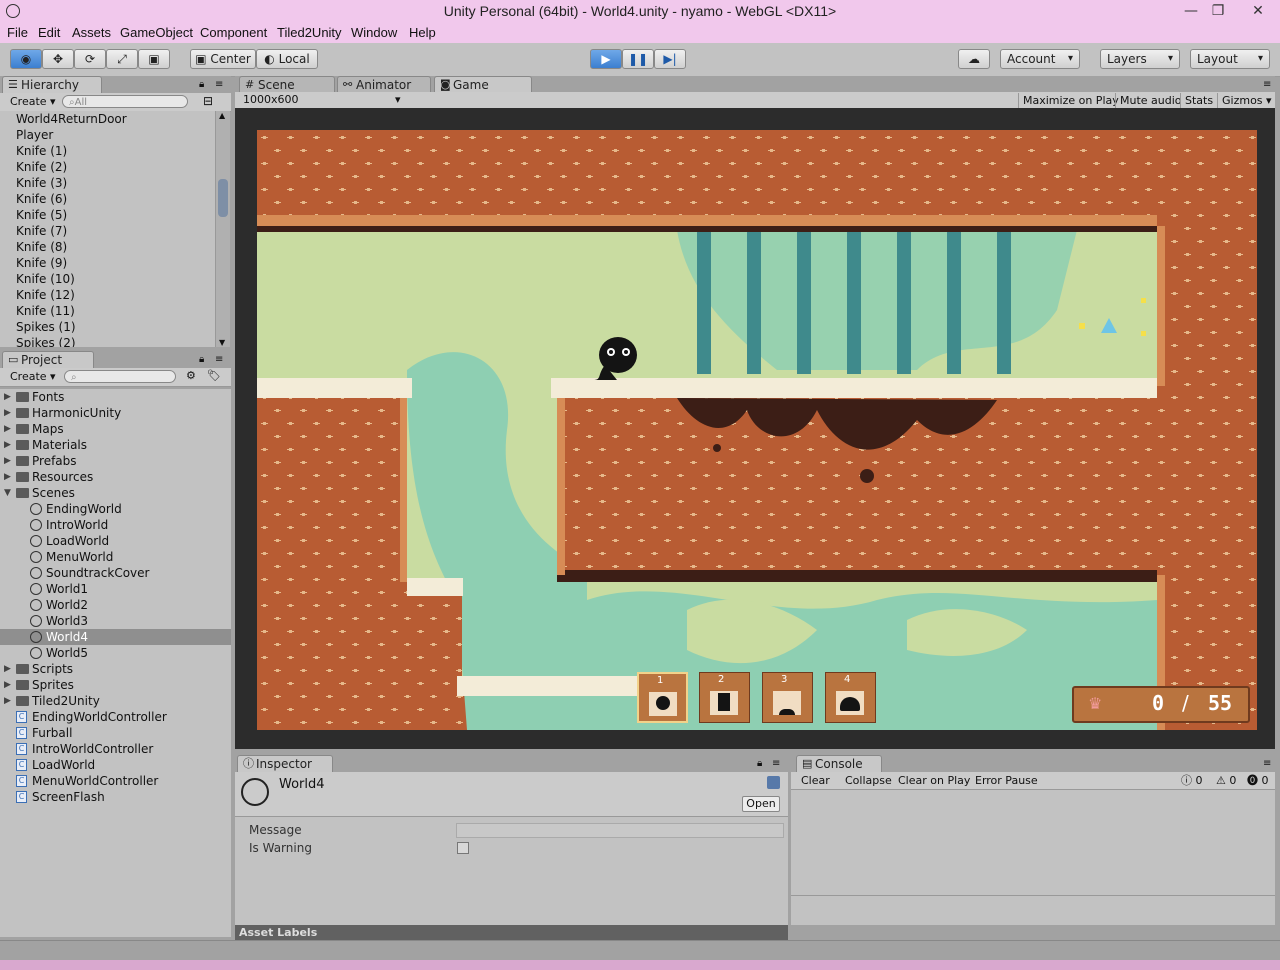  Describe the element at coordinates (1226, 781) in the screenshot. I see `warning-count-toggle: ⚠ 0` at that location.